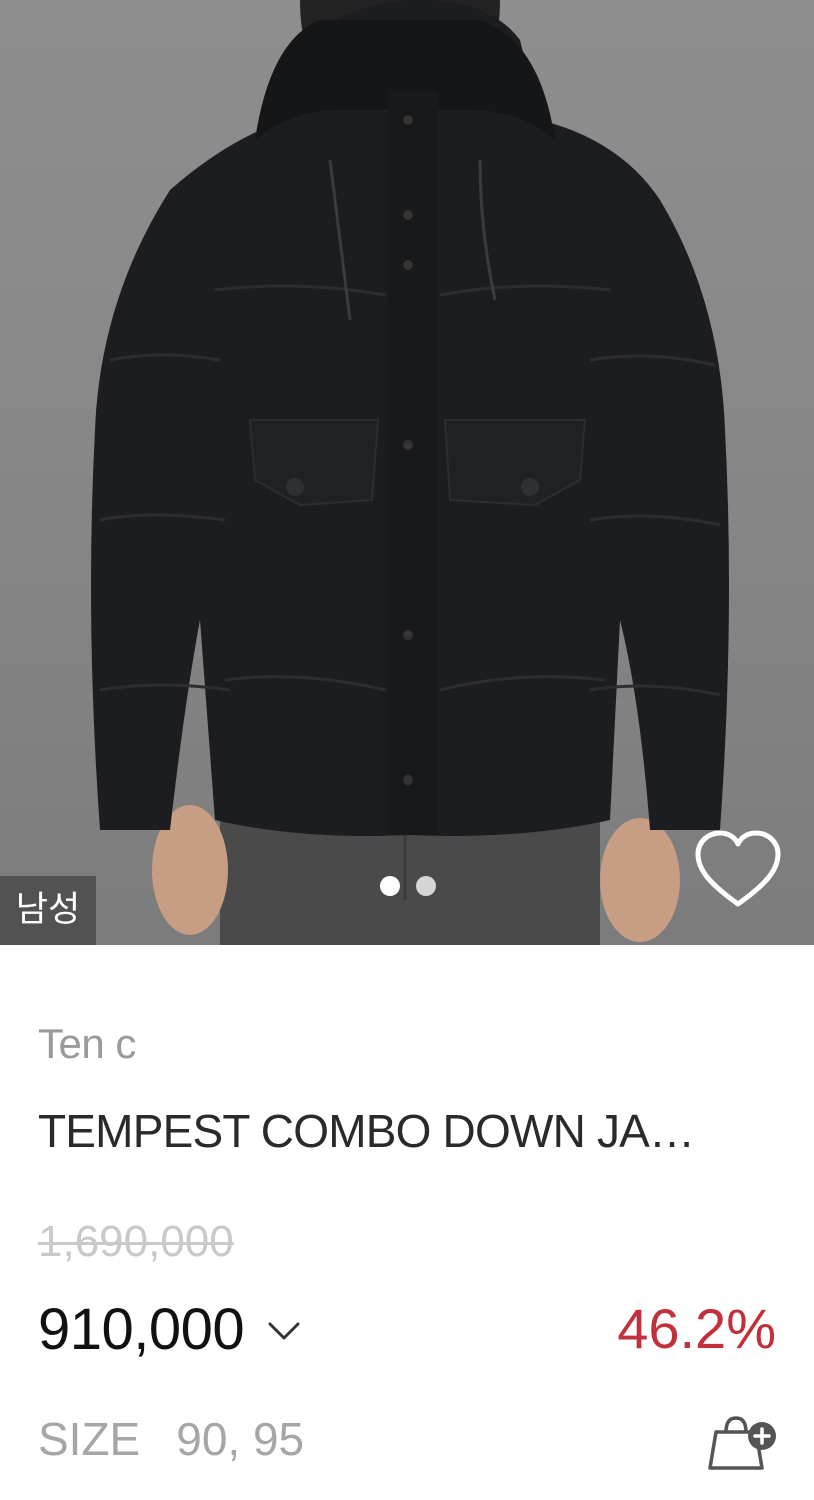 The image size is (814, 1500). What do you see at coordinates (240, 1439) in the screenshot?
I see `size-values: 90, 95` at bounding box center [240, 1439].